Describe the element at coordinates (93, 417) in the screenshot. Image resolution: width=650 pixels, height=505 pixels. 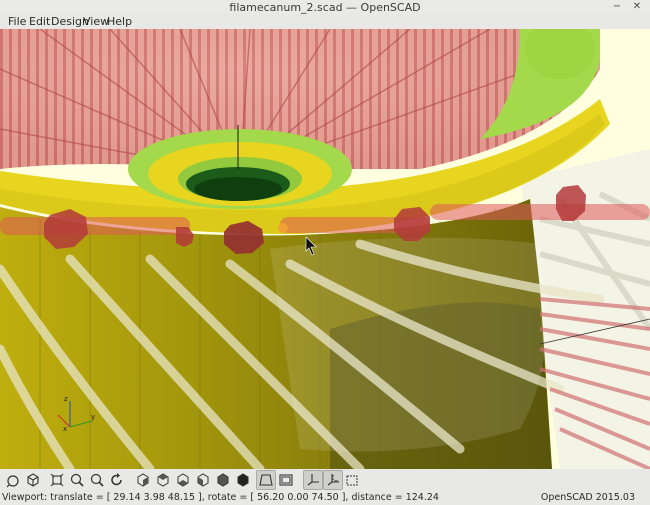
I see `axis-y-label: y` at that location.